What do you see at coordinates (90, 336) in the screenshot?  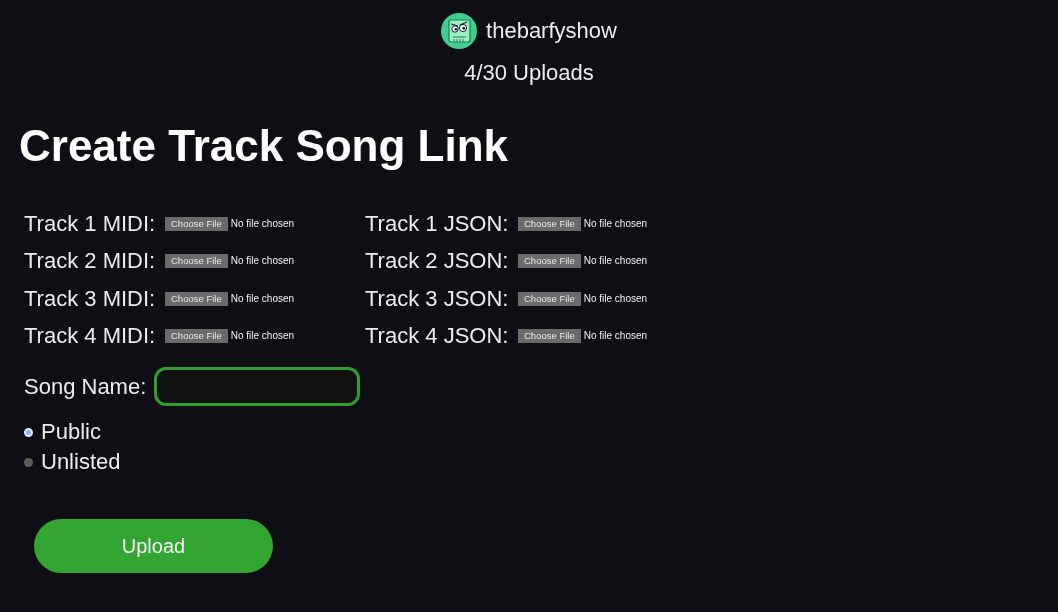 I see `field-label: Track 4 MIDI:` at bounding box center [90, 336].